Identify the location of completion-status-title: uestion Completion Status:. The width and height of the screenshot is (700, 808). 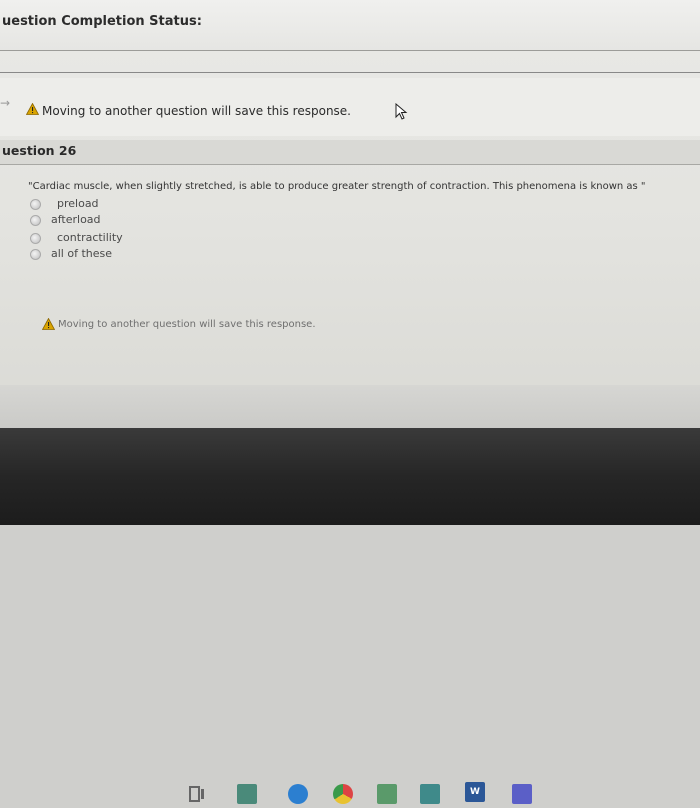
(102, 21).